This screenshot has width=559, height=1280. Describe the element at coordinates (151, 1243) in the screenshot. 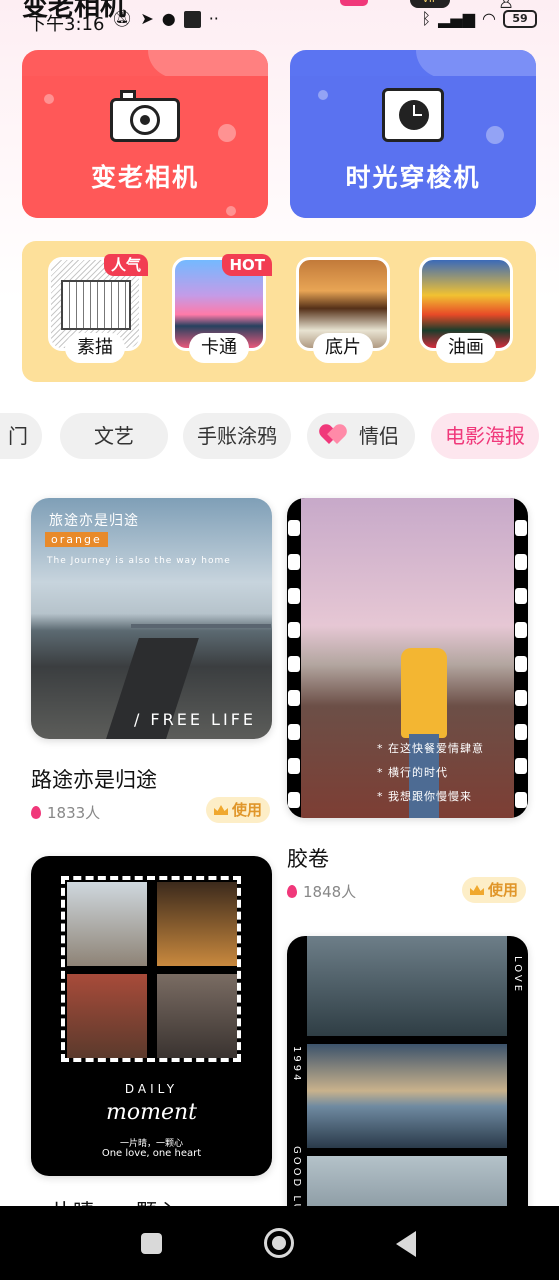

I see `recents-button` at that location.